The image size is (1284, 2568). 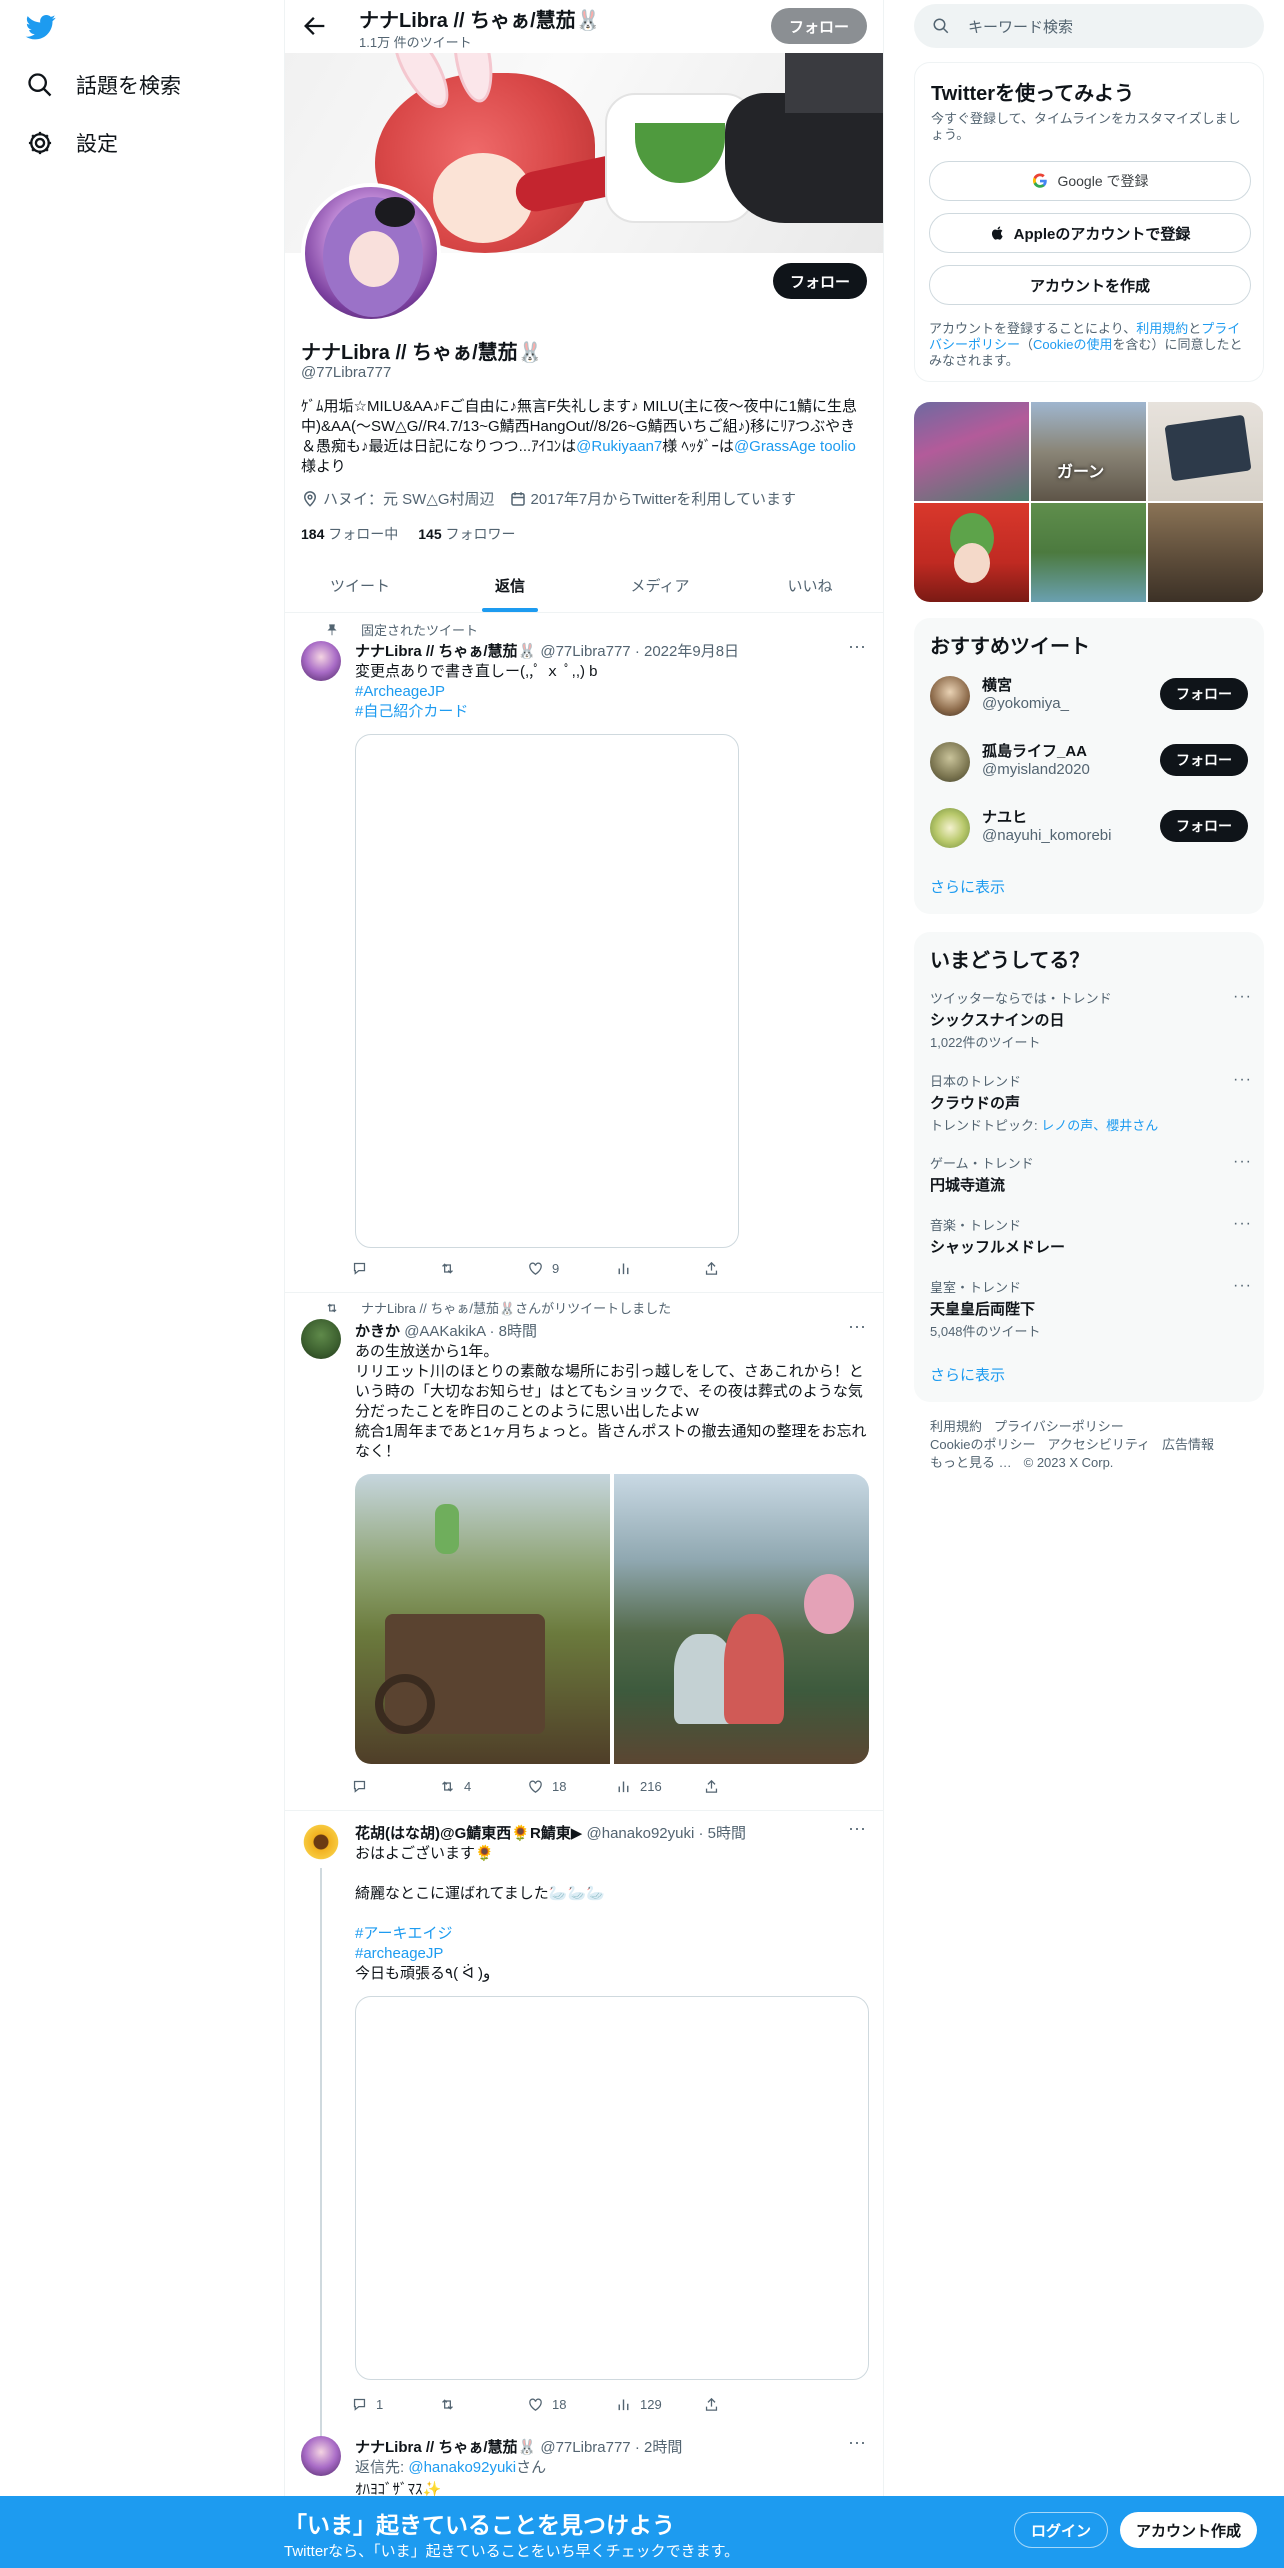 I want to click on recommended-user: ナユヒ @nayuhi_komorebi フォロー, so click(x=1089, y=830).